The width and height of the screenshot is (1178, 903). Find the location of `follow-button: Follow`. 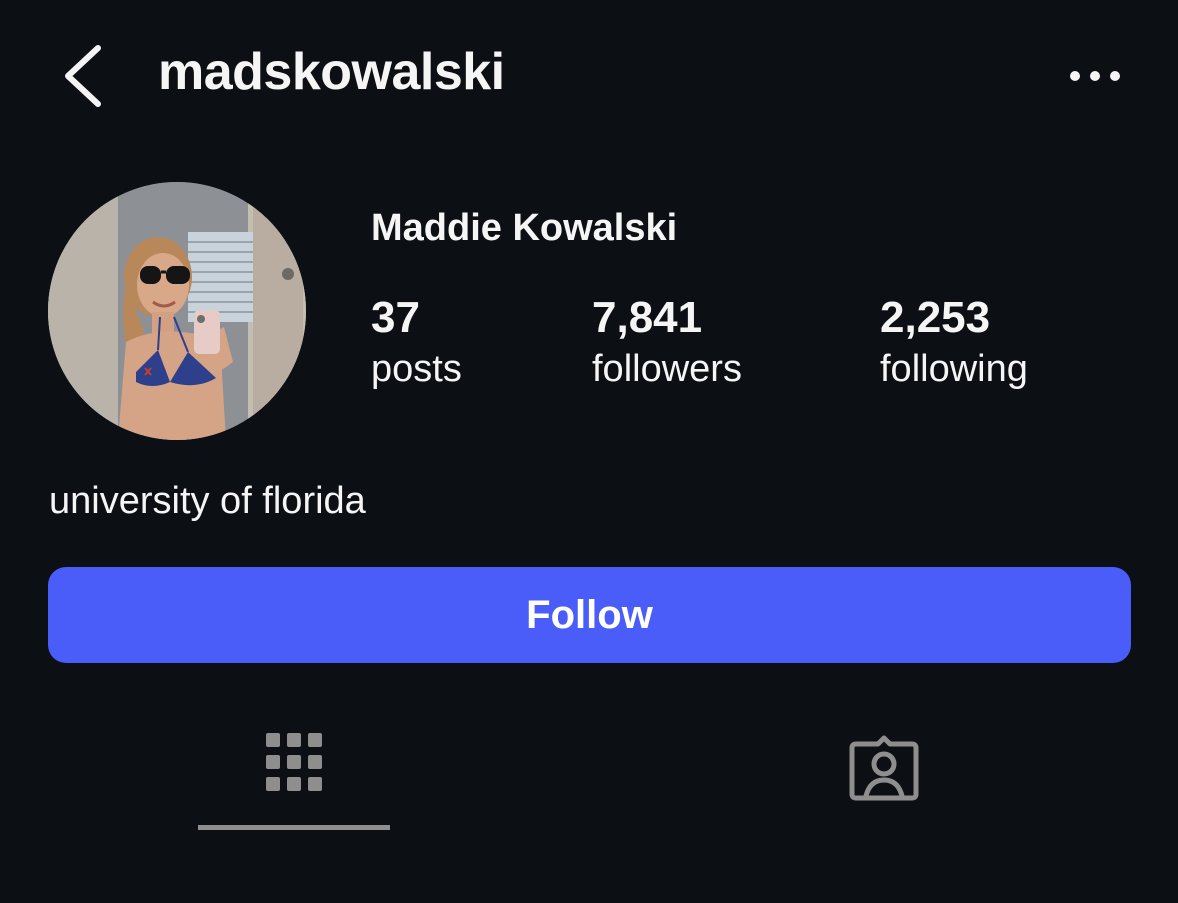

follow-button: Follow is located at coordinates (589, 615).